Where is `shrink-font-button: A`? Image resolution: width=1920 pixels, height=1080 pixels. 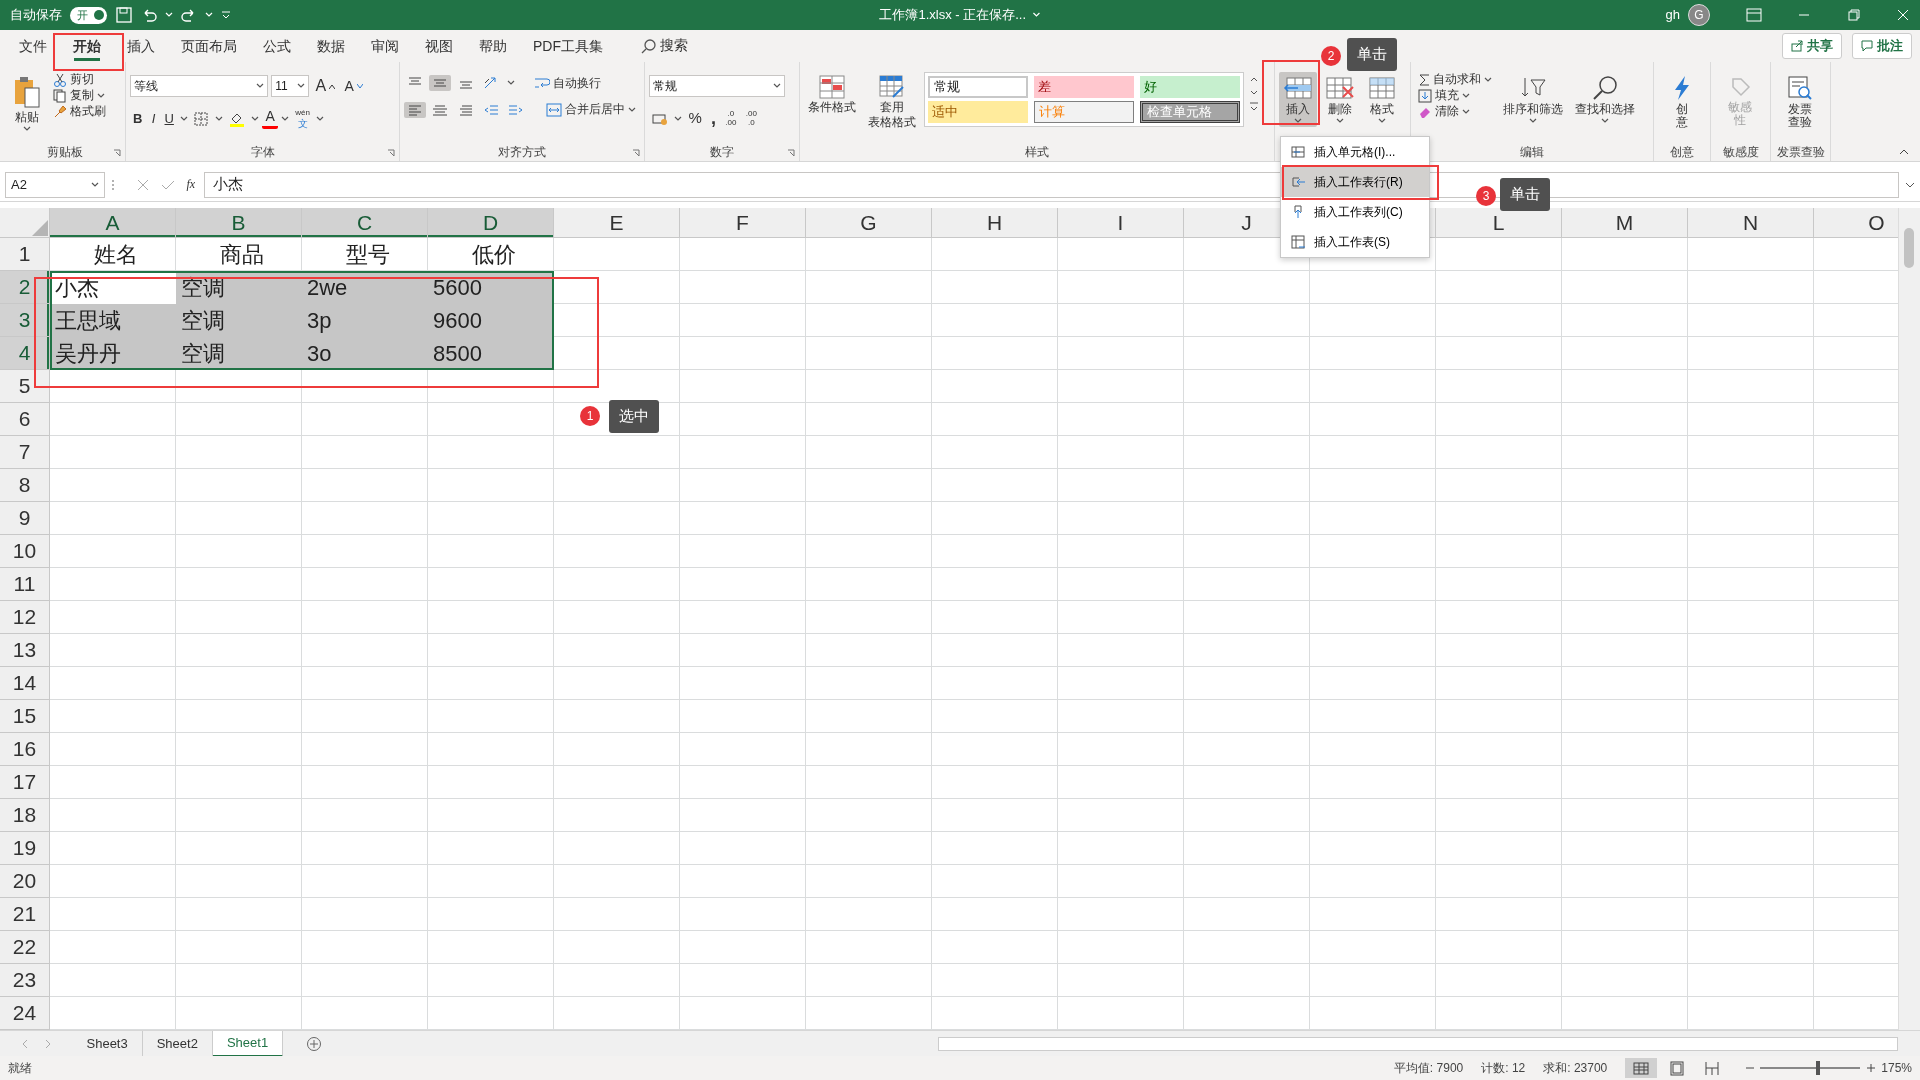 shrink-font-button: A is located at coordinates (353, 86).